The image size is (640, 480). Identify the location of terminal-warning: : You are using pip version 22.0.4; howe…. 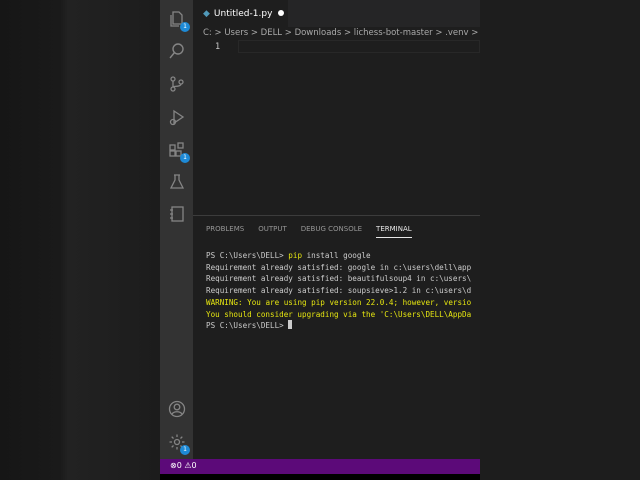
(355, 302).